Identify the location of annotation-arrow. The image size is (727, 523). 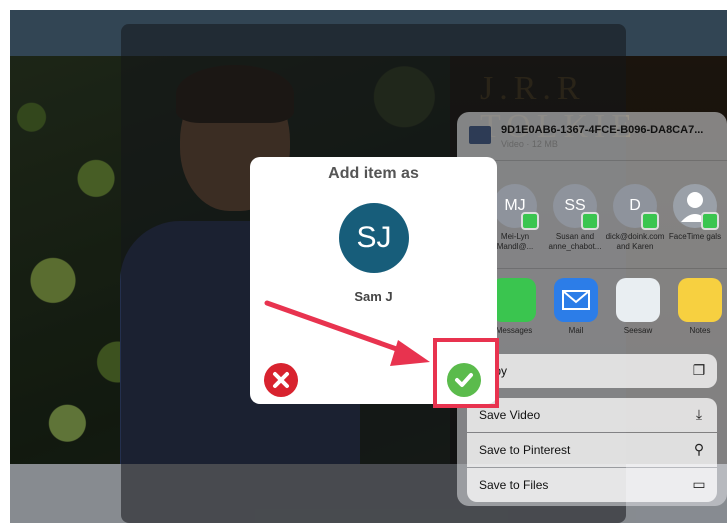
(347, 333).